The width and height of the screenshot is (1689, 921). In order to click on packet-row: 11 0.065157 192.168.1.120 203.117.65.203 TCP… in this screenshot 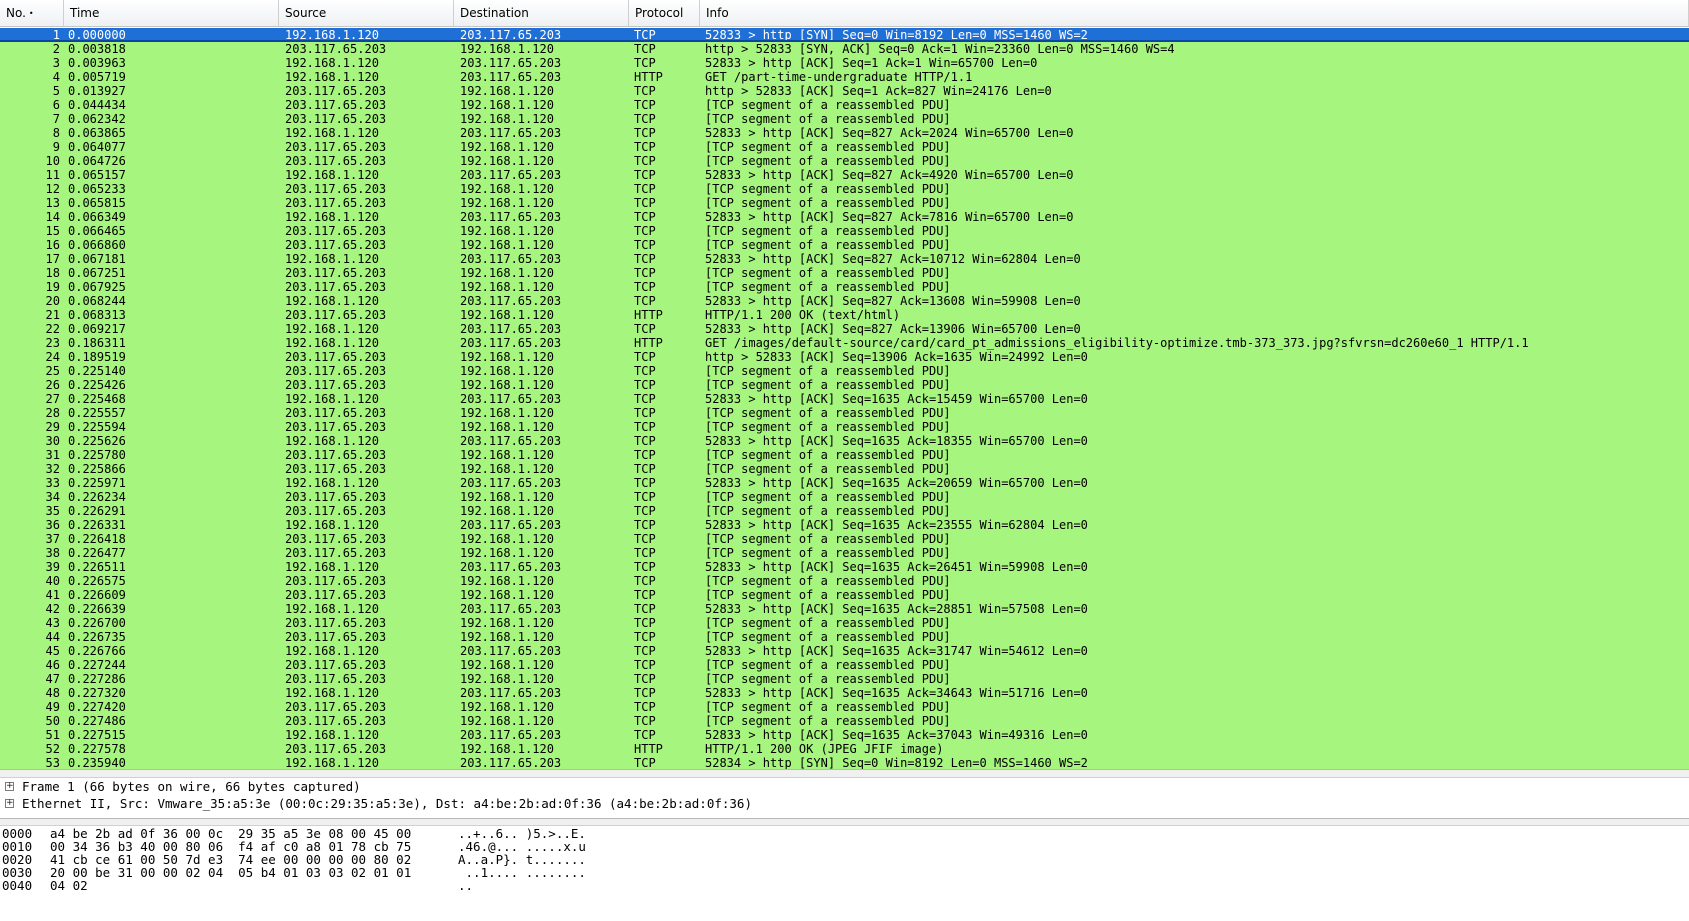, I will do `click(844, 175)`.